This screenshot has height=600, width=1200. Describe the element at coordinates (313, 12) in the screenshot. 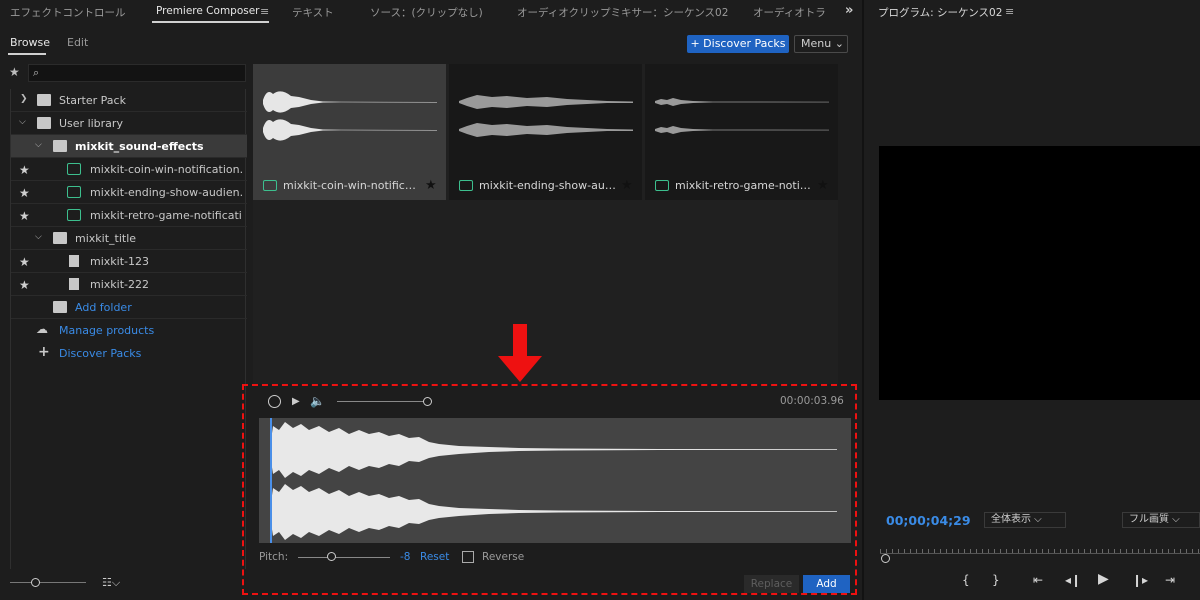

I see `tab-text: テキスト` at that location.